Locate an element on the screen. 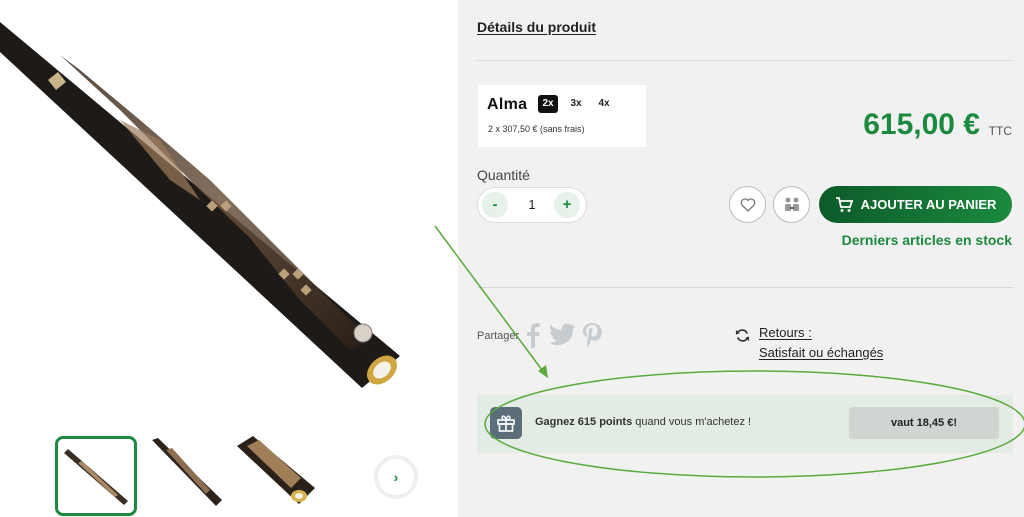  quantity-stepper: - 1 + is located at coordinates (532, 205).